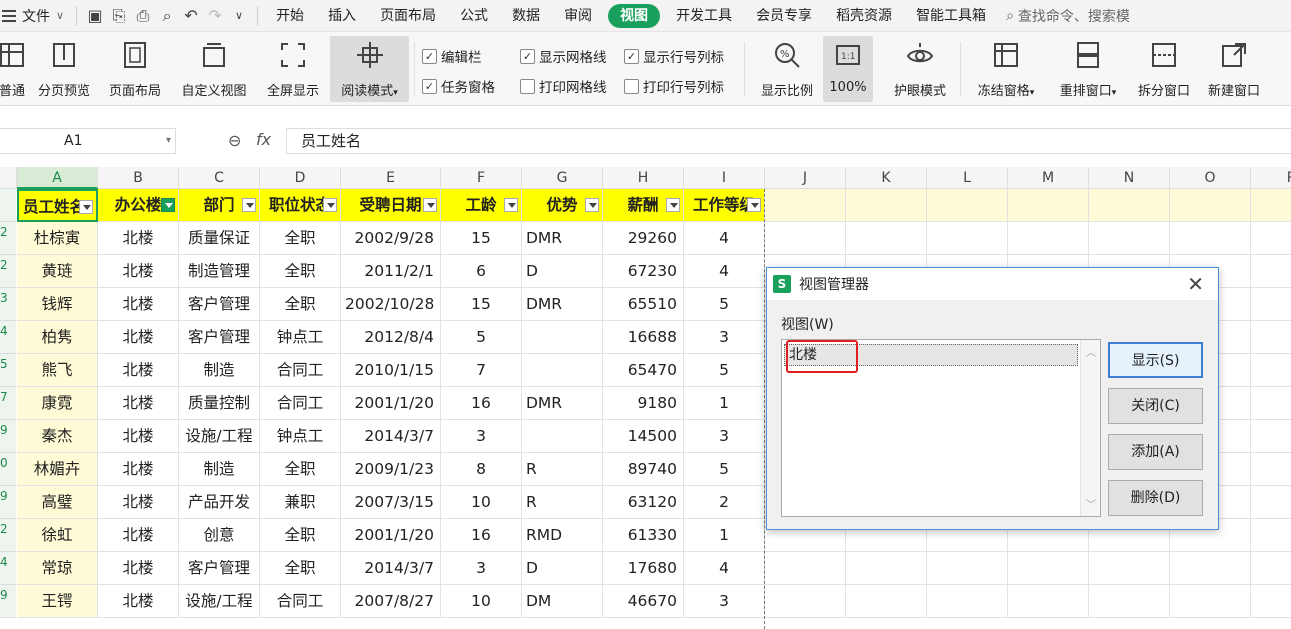 Image resolution: width=1291 pixels, height=629 pixels. What do you see at coordinates (57, 178) in the screenshot?
I see `column-header: A` at bounding box center [57, 178].